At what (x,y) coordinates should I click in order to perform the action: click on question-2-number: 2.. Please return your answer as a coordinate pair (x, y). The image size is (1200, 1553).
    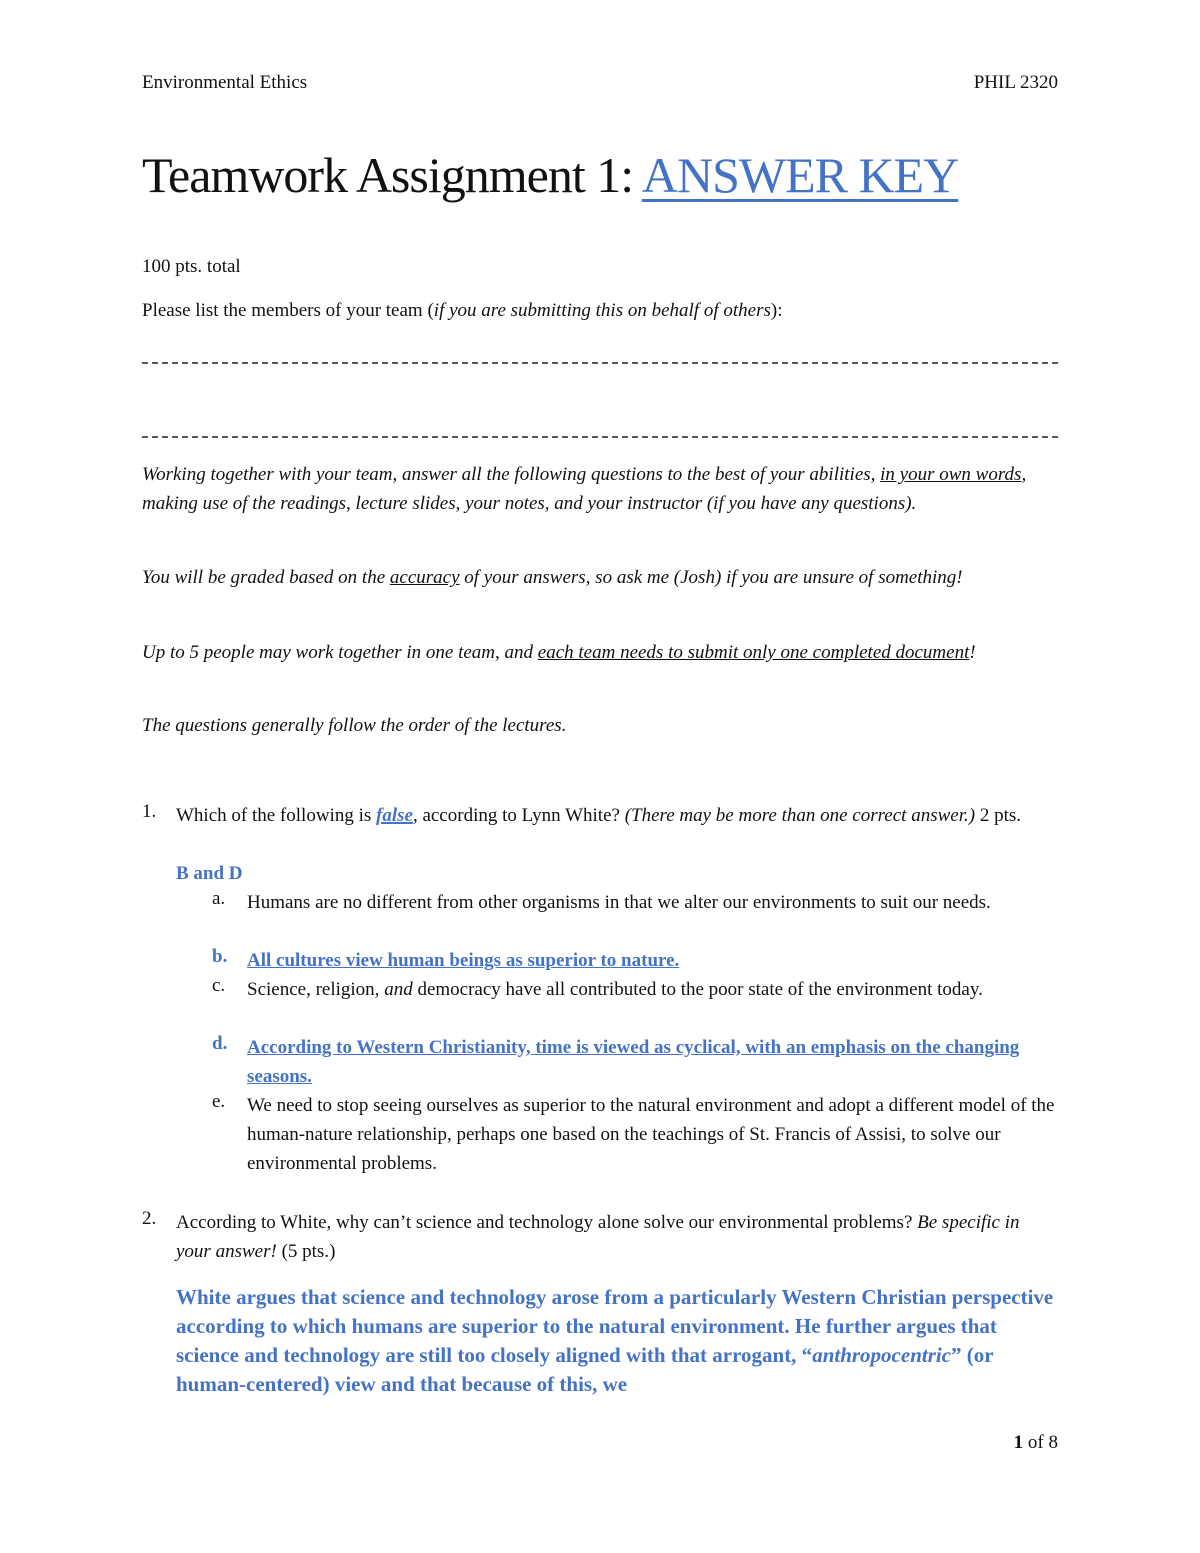
    Looking at the image, I should click on (149, 1218).